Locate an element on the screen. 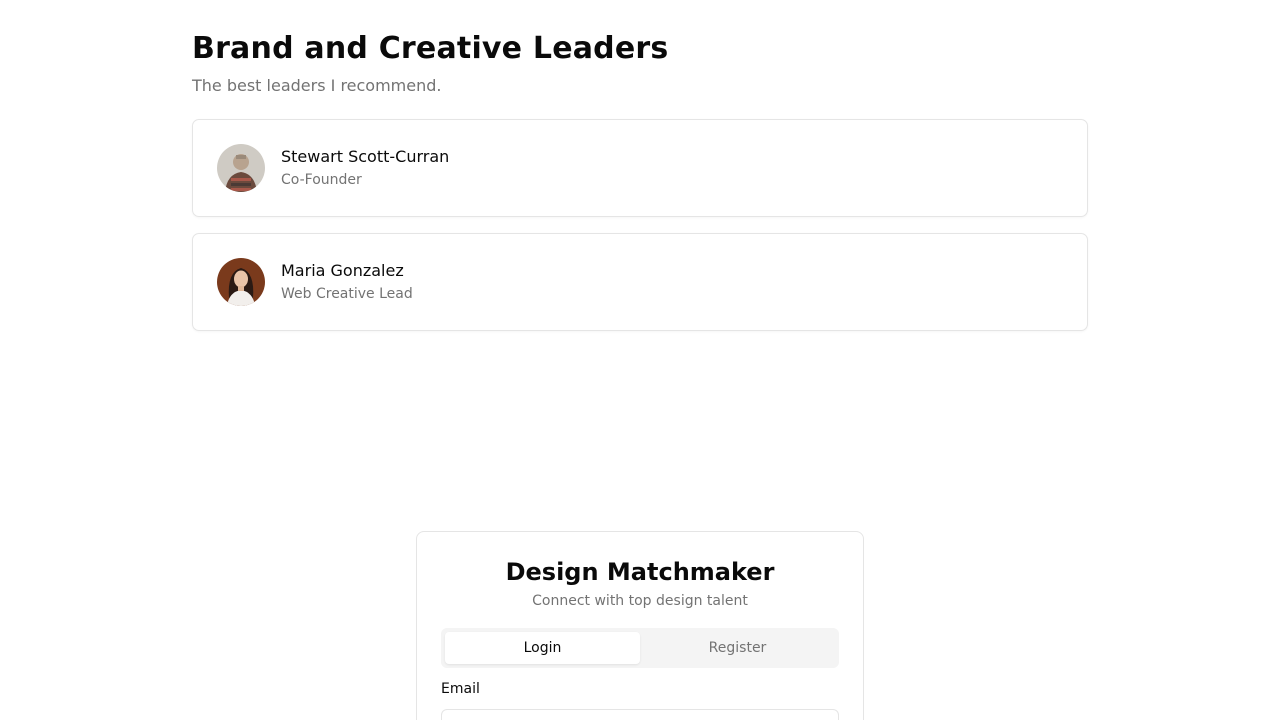 This screenshot has width=1280, height=720. leader-info: Maria Gonzalez Web Creative Lead is located at coordinates (347, 282).